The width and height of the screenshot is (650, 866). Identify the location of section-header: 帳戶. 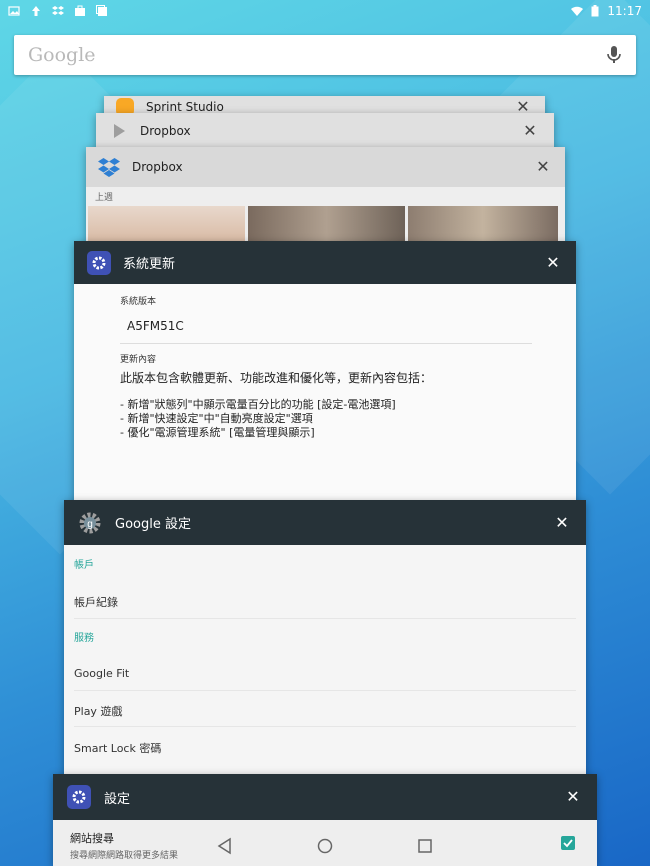
(84, 565).